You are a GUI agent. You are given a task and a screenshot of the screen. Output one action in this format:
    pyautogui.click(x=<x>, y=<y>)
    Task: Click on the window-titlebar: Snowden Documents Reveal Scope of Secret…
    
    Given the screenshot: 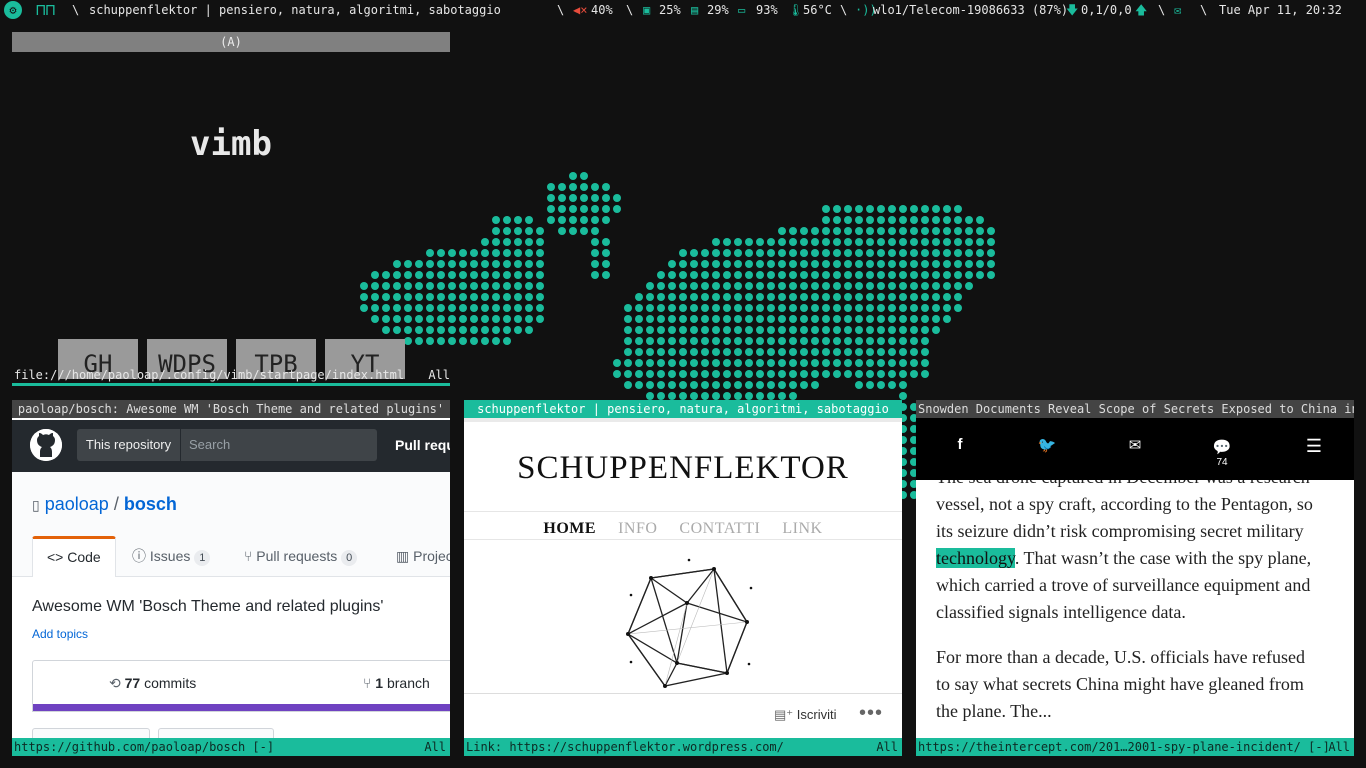 What is the action you would take?
    pyautogui.click(x=1135, y=409)
    